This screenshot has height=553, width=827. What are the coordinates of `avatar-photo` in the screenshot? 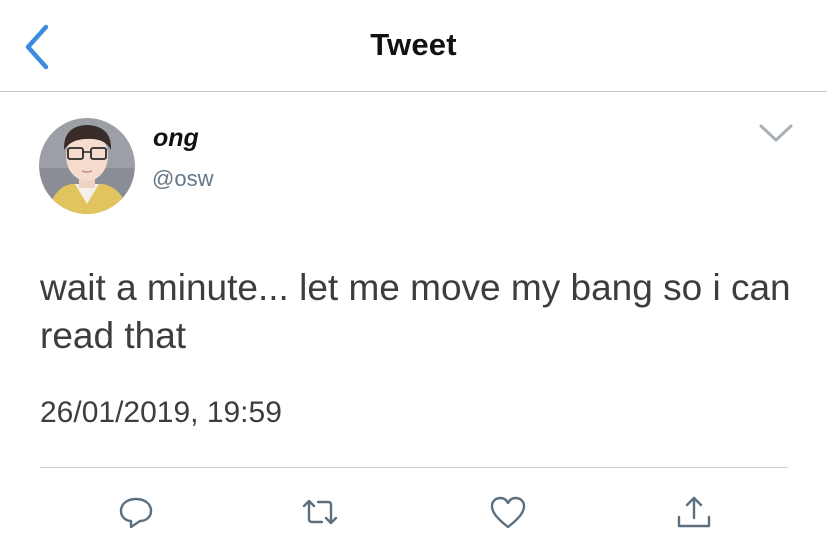 It's located at (87, 166).